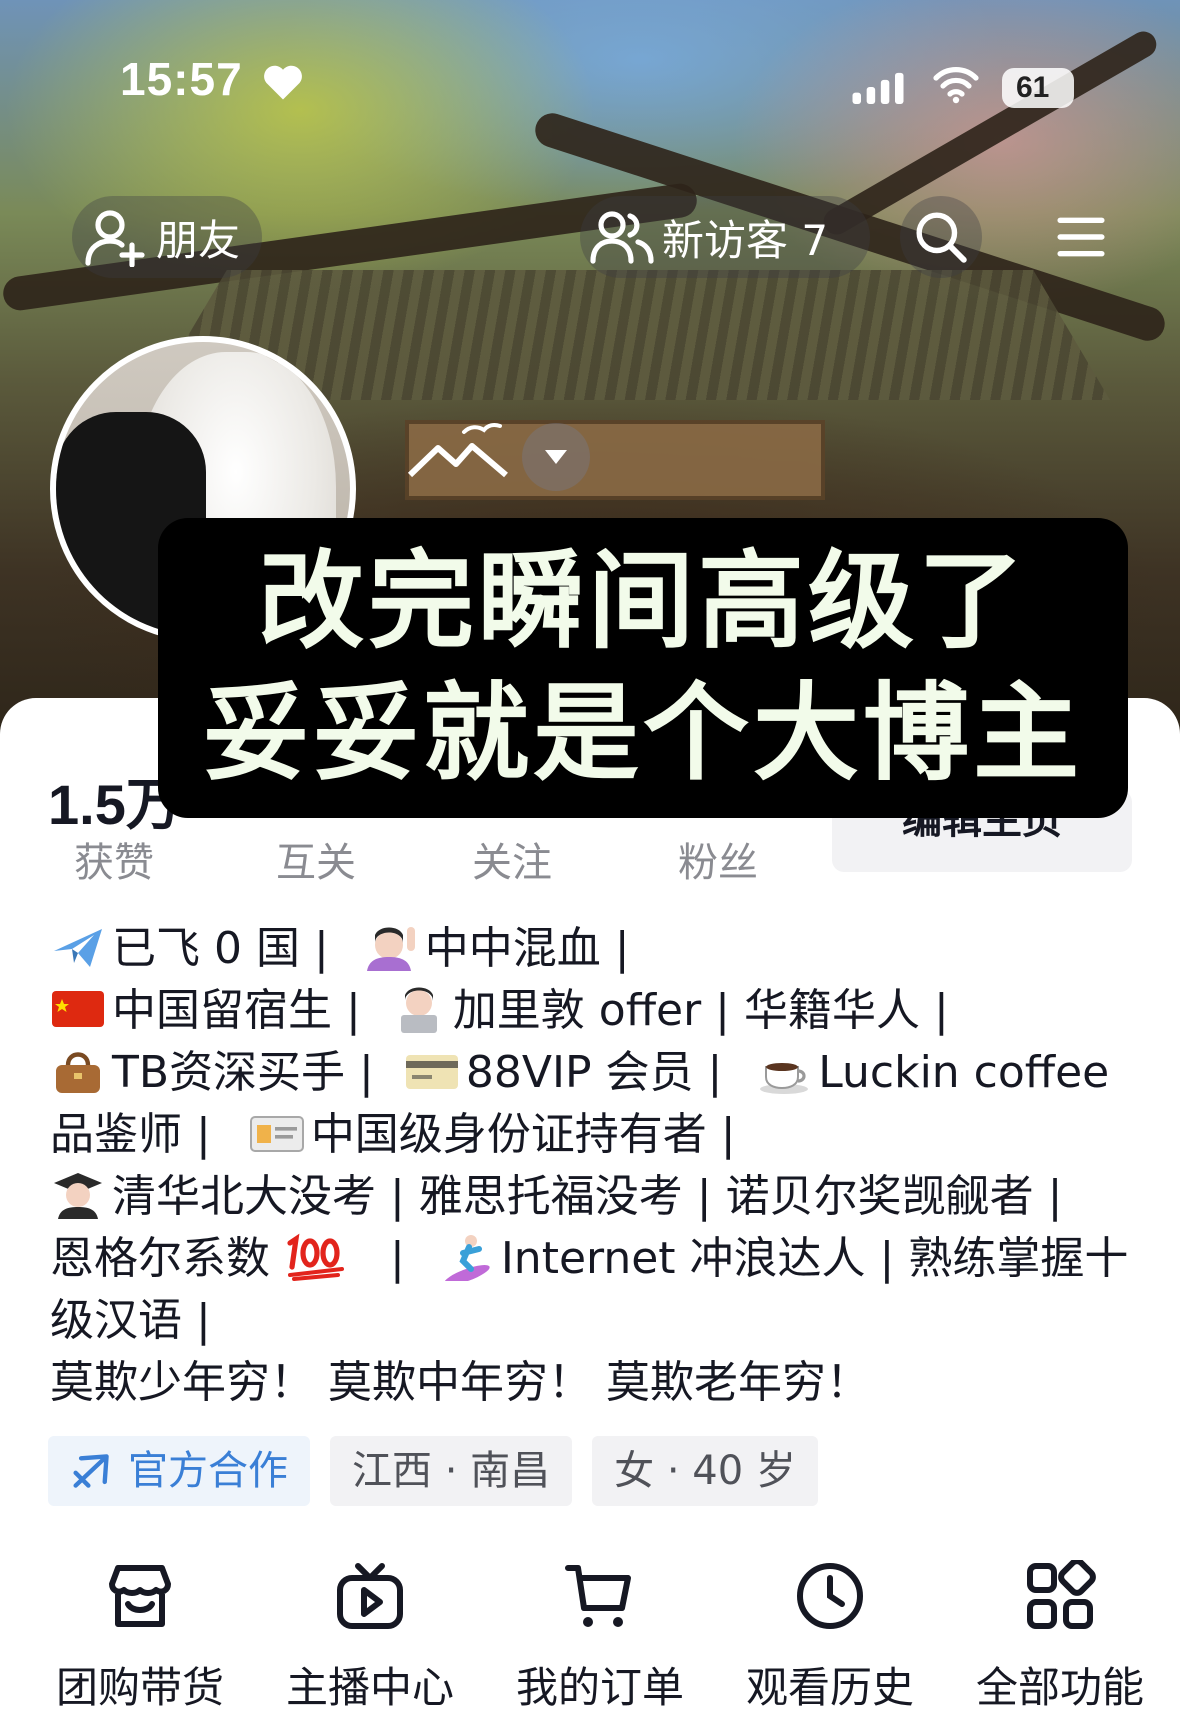 This screenshot has height=1710, width=1180. What do you see at coordinates (78, 1072) in the screenshot?
I see `handbag-icon` at bounding box center [78, 1072].